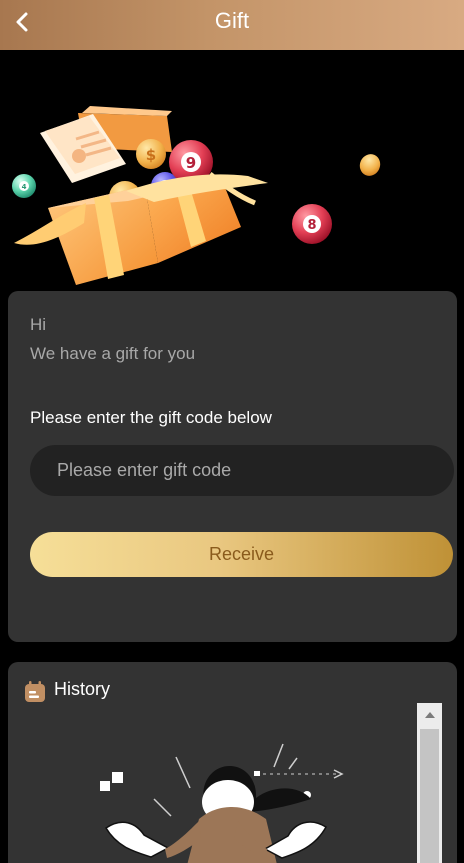 The height and width of the screenshot is (863, 464). What do you see at coordinates (82, 689) in the screenshot?
I see `history-title: History` at bounding box center [82, 689].